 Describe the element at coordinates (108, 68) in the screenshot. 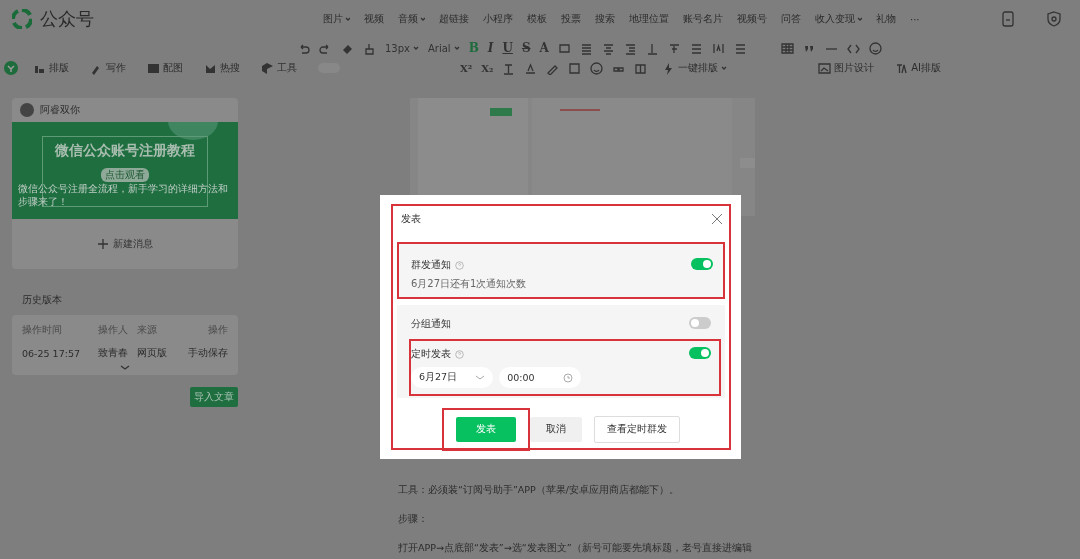

I see `side-tool: 写作` at that location.